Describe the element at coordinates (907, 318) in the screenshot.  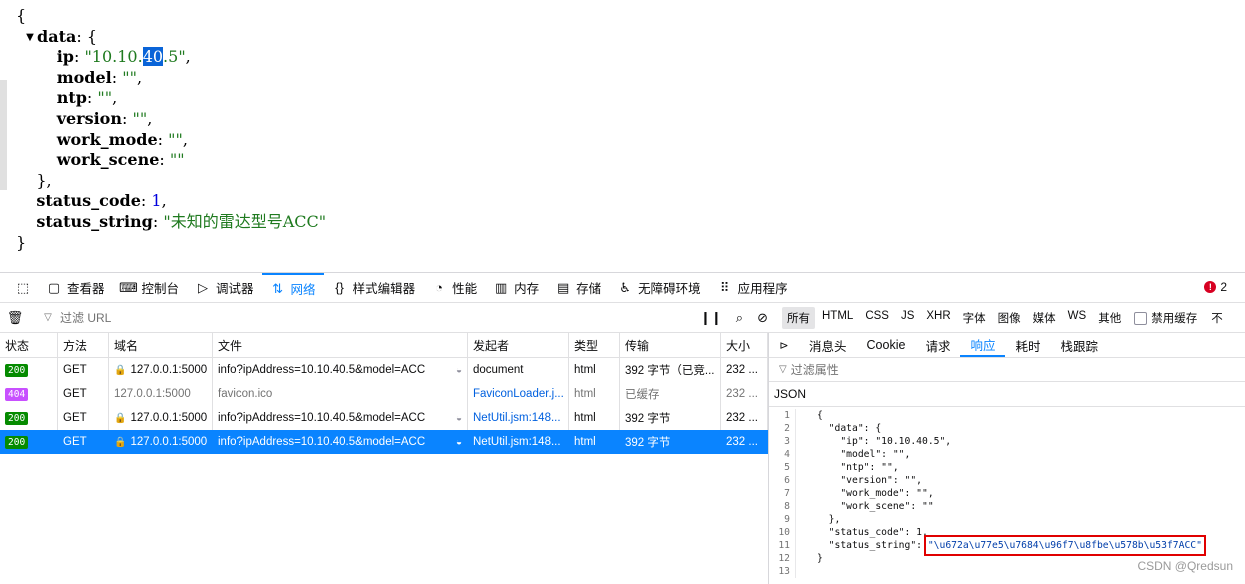
I see `type-filter-button: JS` at that location.